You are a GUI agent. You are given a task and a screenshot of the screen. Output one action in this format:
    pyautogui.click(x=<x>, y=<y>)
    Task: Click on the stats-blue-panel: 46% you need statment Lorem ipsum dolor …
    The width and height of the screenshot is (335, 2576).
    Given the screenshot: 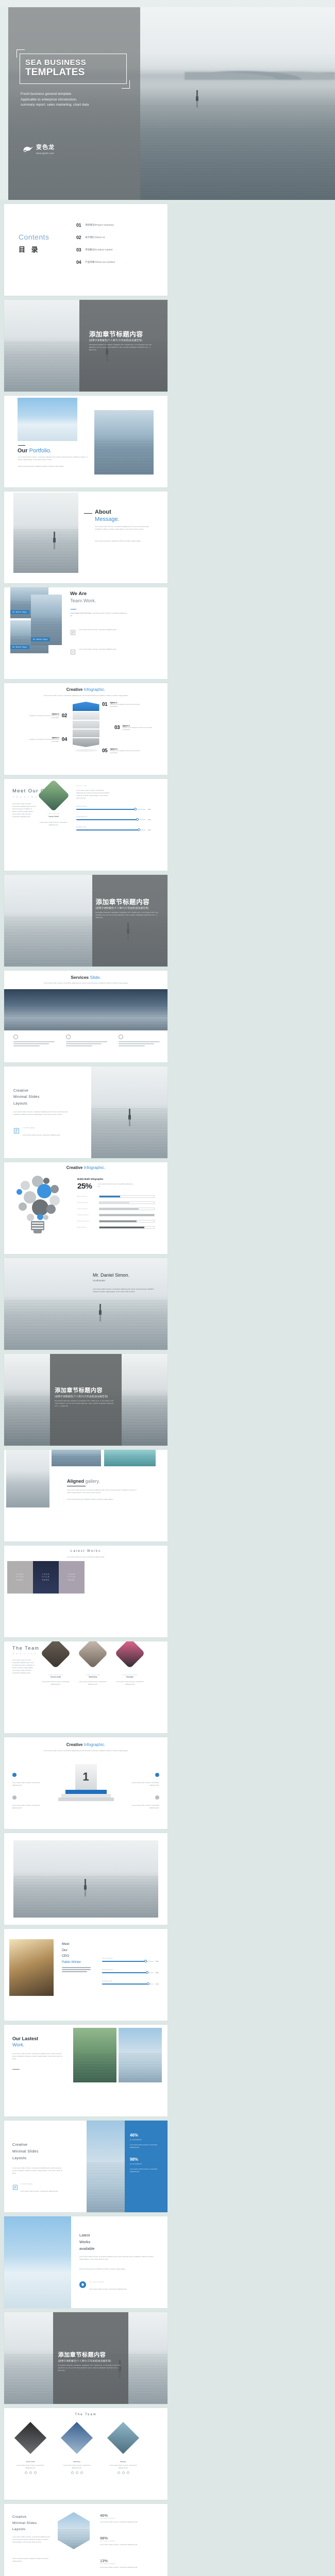 What is the action you would take?
    pyautogui.click(x=146, y=2166)
    